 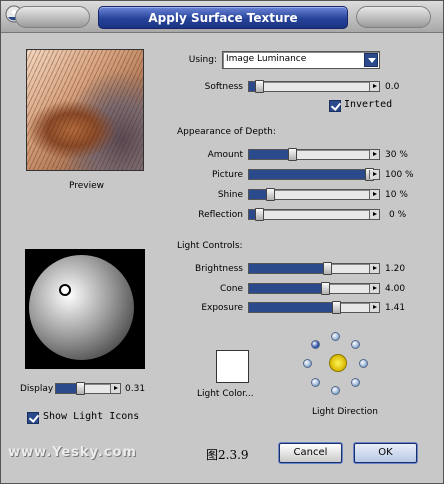 I want to click on reflection-slider, so click(x=314, y=214).